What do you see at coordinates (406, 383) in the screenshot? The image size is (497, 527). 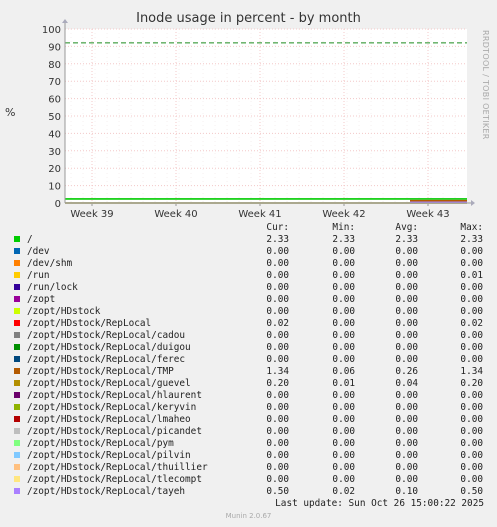 I see `legend-value-avg: 0.04` at bounding box center [406, 383].